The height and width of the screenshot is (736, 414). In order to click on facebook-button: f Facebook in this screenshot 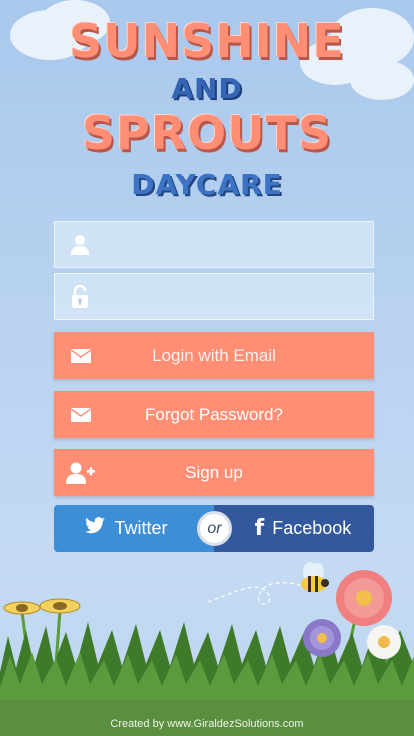, I will do `click(294, 528)`.